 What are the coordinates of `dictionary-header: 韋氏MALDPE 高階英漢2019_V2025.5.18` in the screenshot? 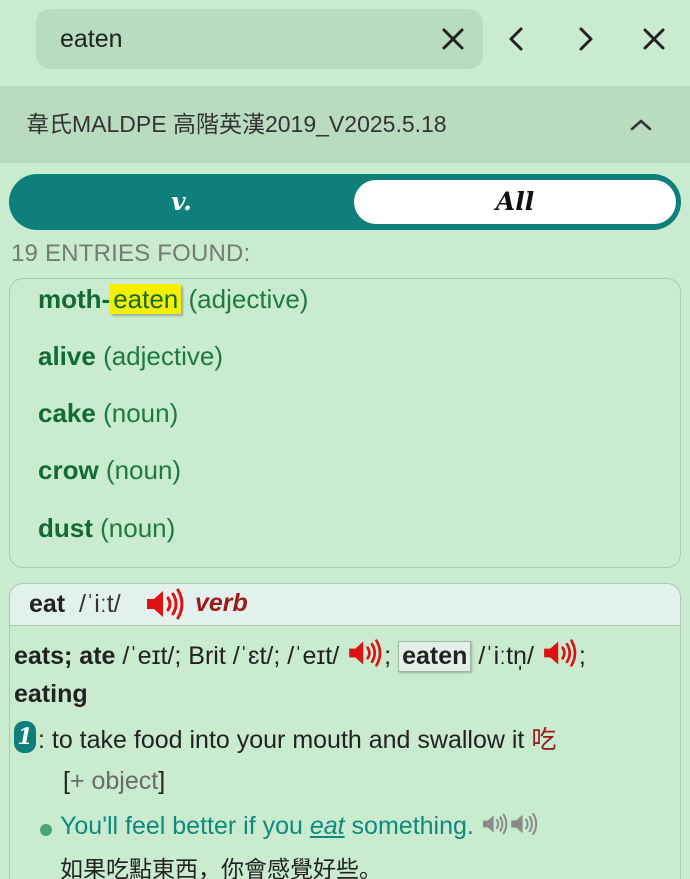 It's located at (345, 124).